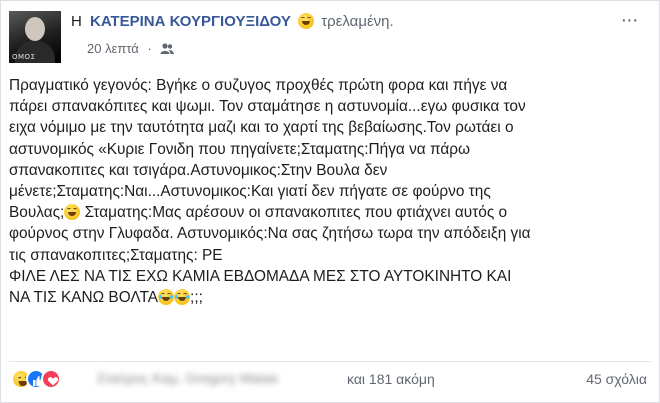 Image resolution: width=660 pixels, height=403 pixels. What do you see at coordinates (391, 379) in the screenshot?
I see `reaction-count-link: και 181 ακόμη` at bounding box center [391, 379].